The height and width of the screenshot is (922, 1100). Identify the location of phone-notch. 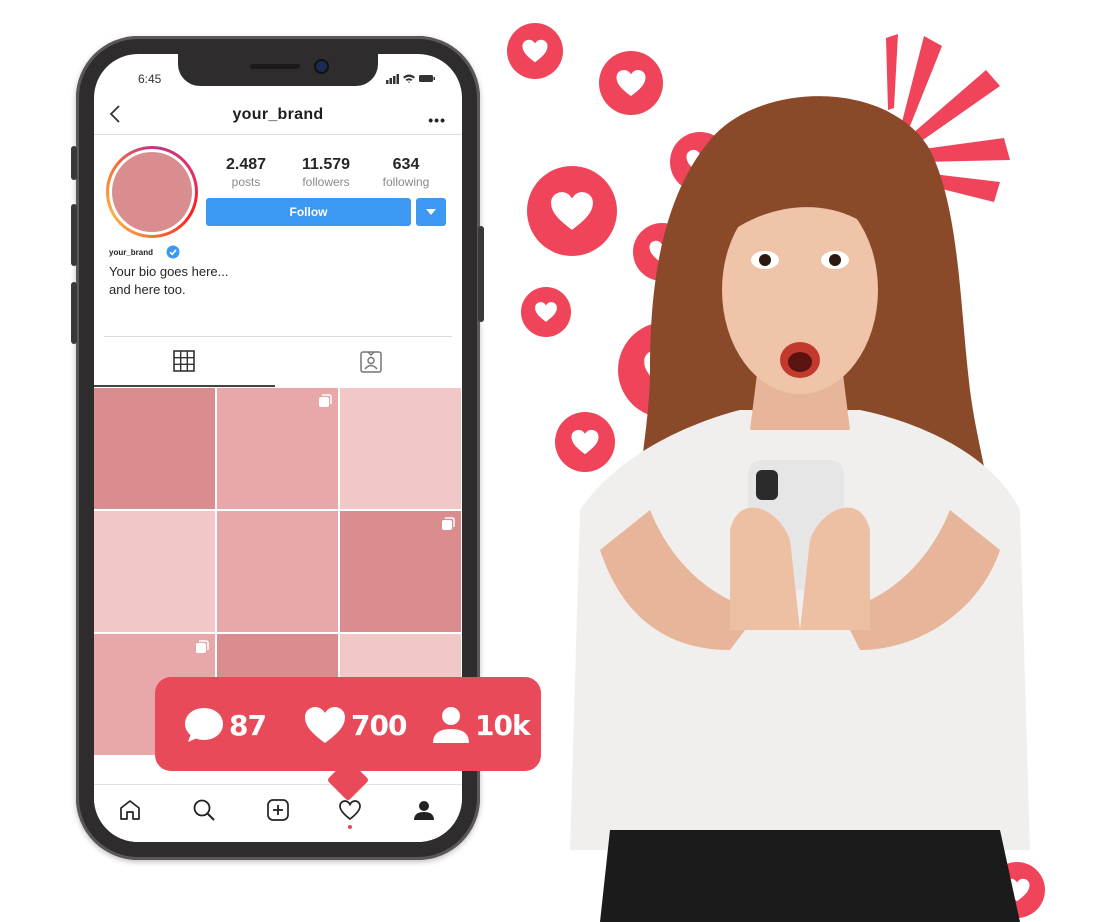
(278, 70).